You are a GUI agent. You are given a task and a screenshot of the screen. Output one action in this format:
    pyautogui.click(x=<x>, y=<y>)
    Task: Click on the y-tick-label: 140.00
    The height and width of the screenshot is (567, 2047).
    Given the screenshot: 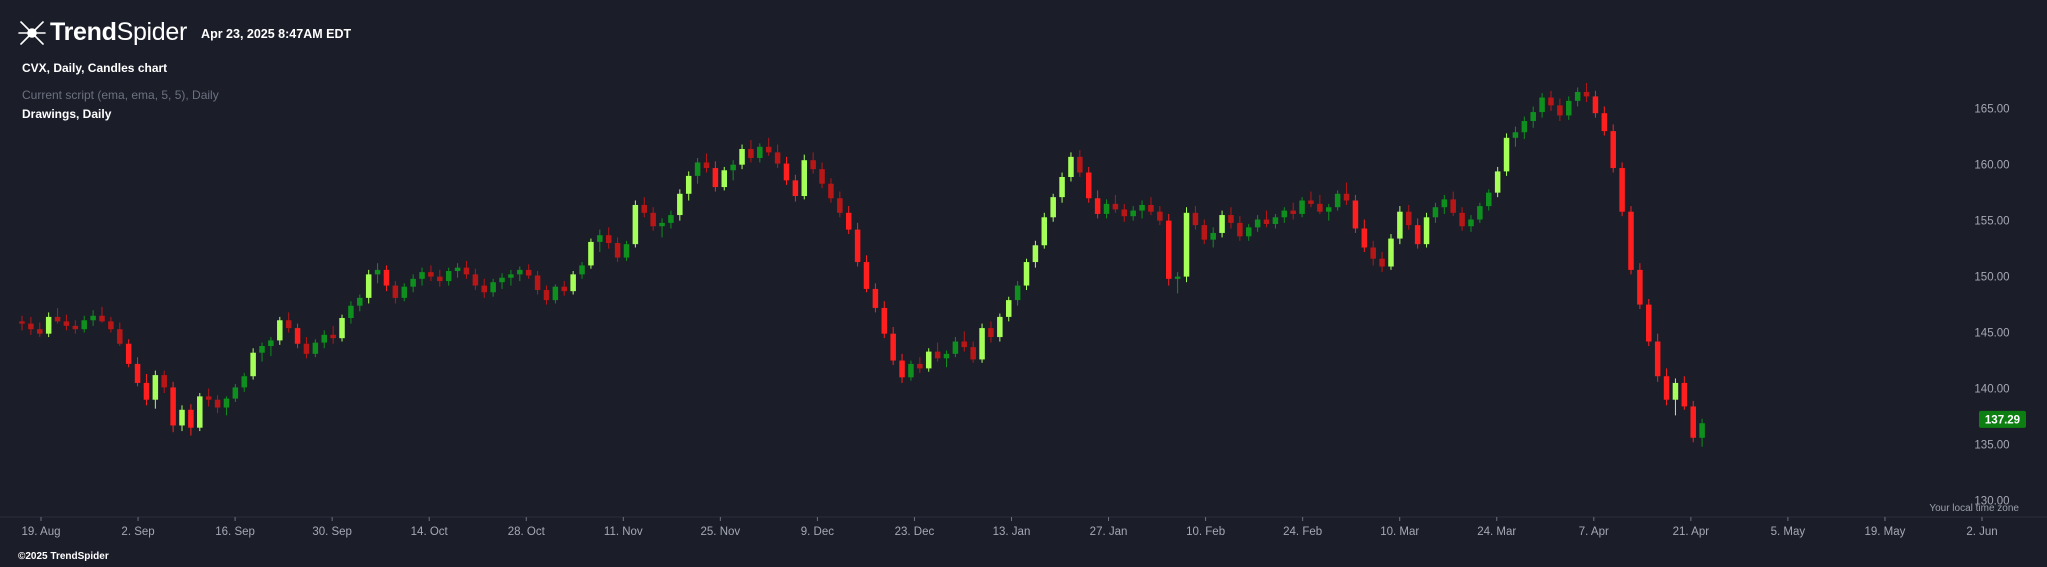 What is the action you would take?
    pyautogui.click(x=1991, y=390)
    